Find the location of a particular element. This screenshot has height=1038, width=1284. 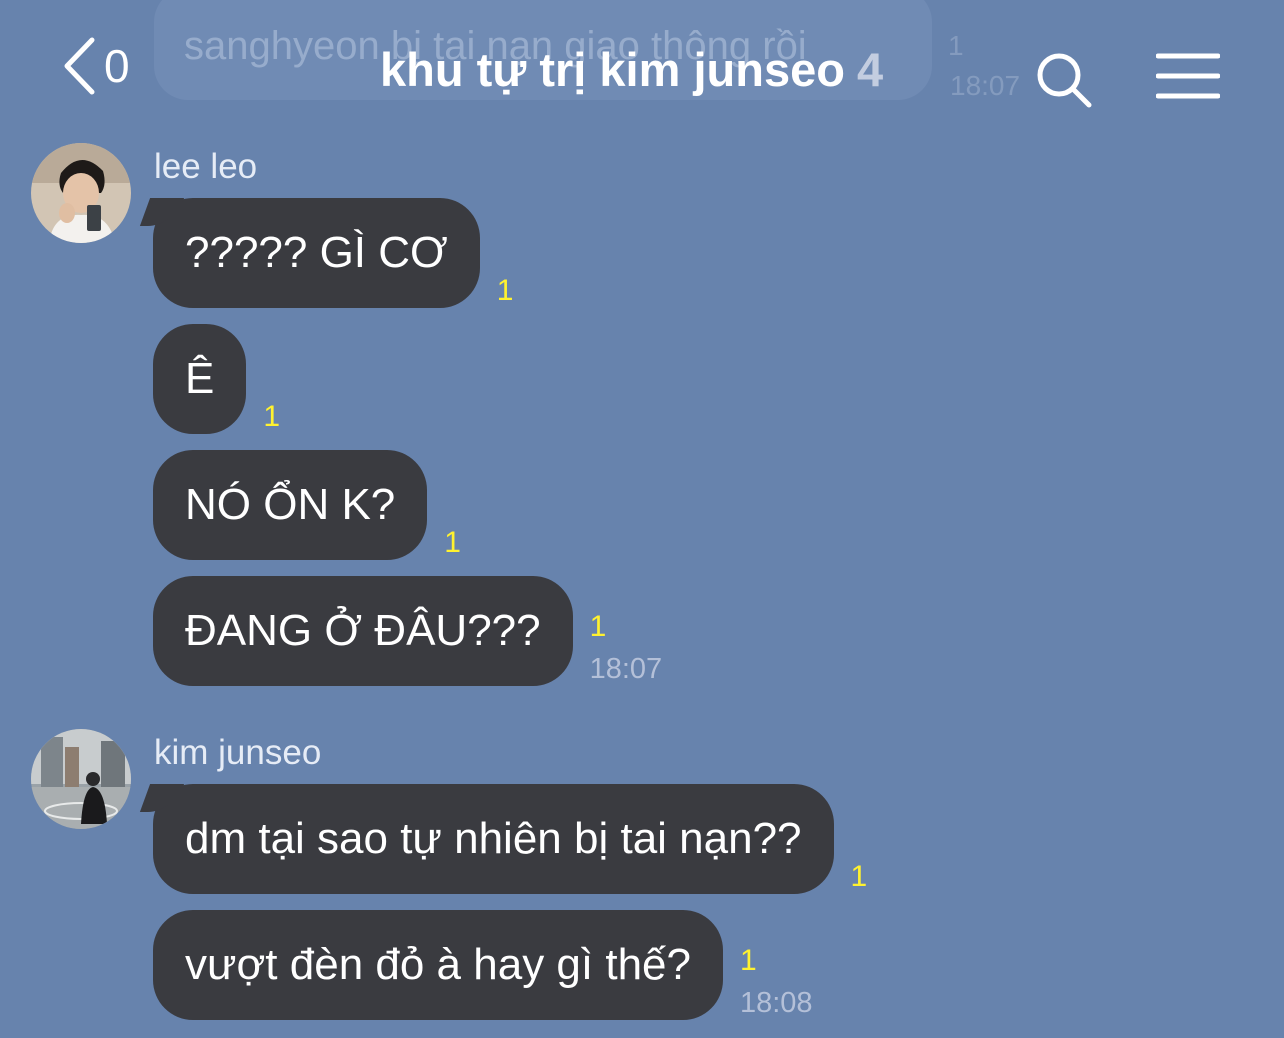

message-row: vượt đèn đỏ à hay gì thế? 1 18:08 is located at coordinates (483, 965).